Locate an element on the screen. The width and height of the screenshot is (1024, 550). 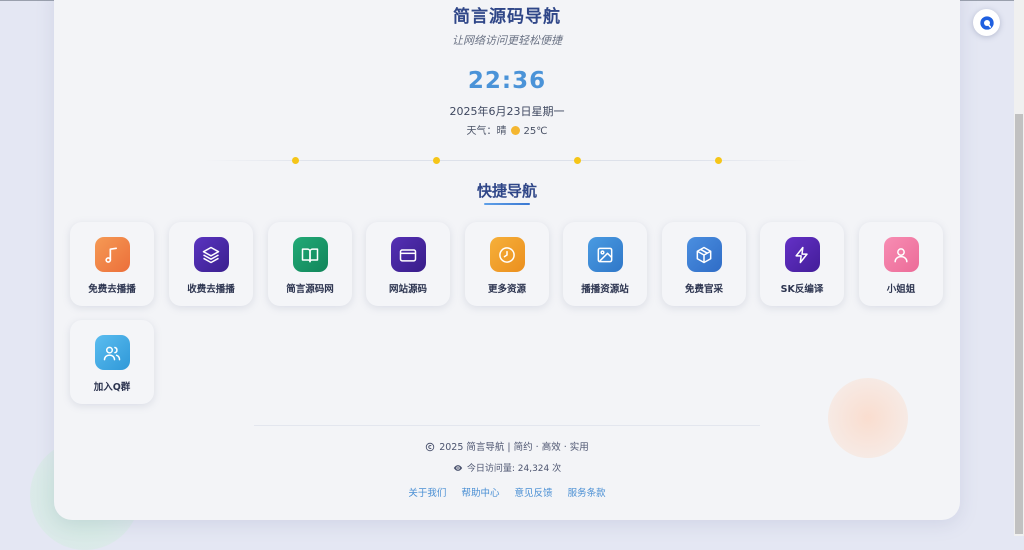
footer-link-terms: 服务条款 is located at coordinates (587, 493).